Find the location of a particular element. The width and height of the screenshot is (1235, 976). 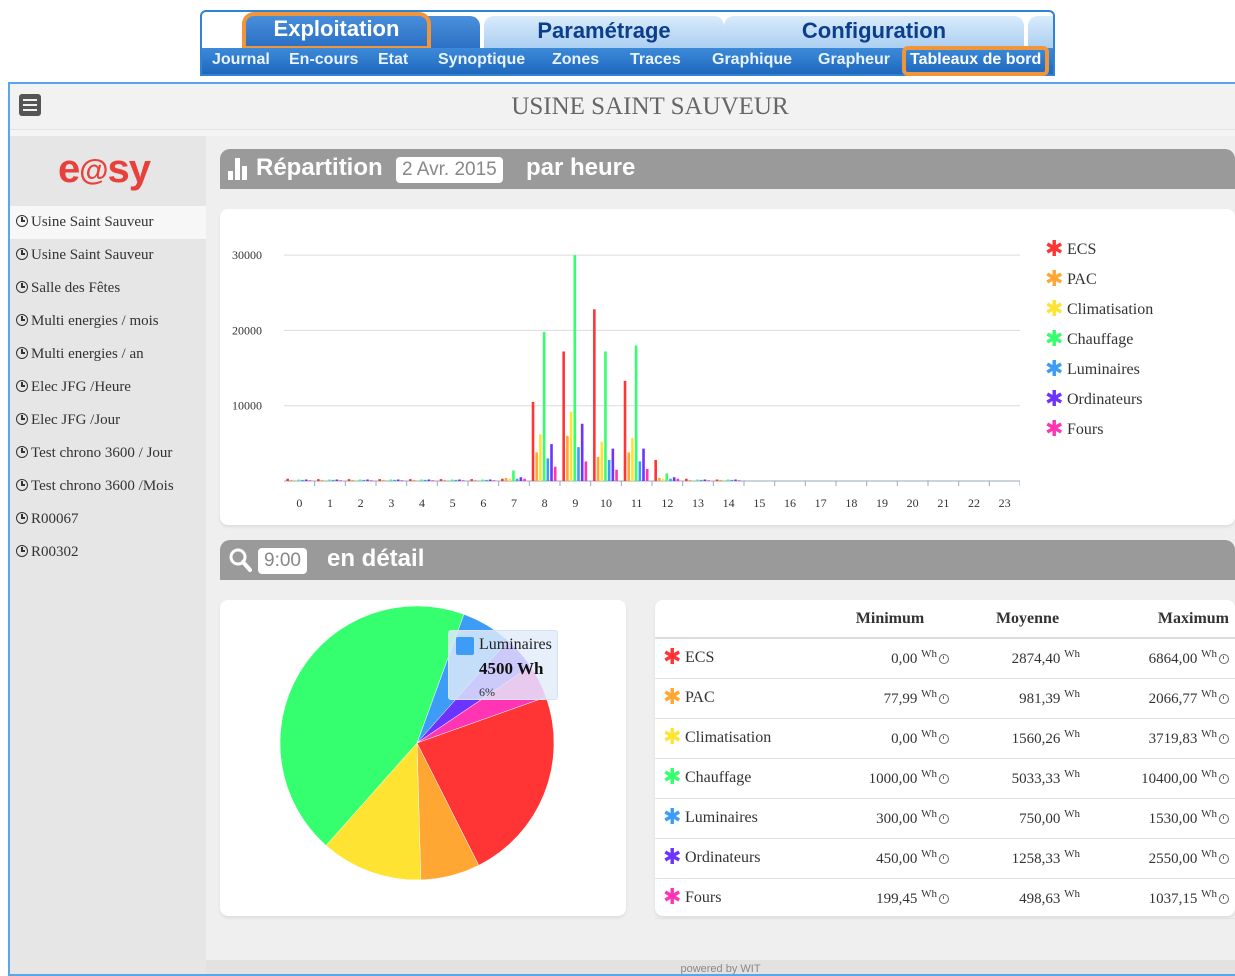

sidebar-item: Elec JFG /Jour is located at coordinates (108, 420).